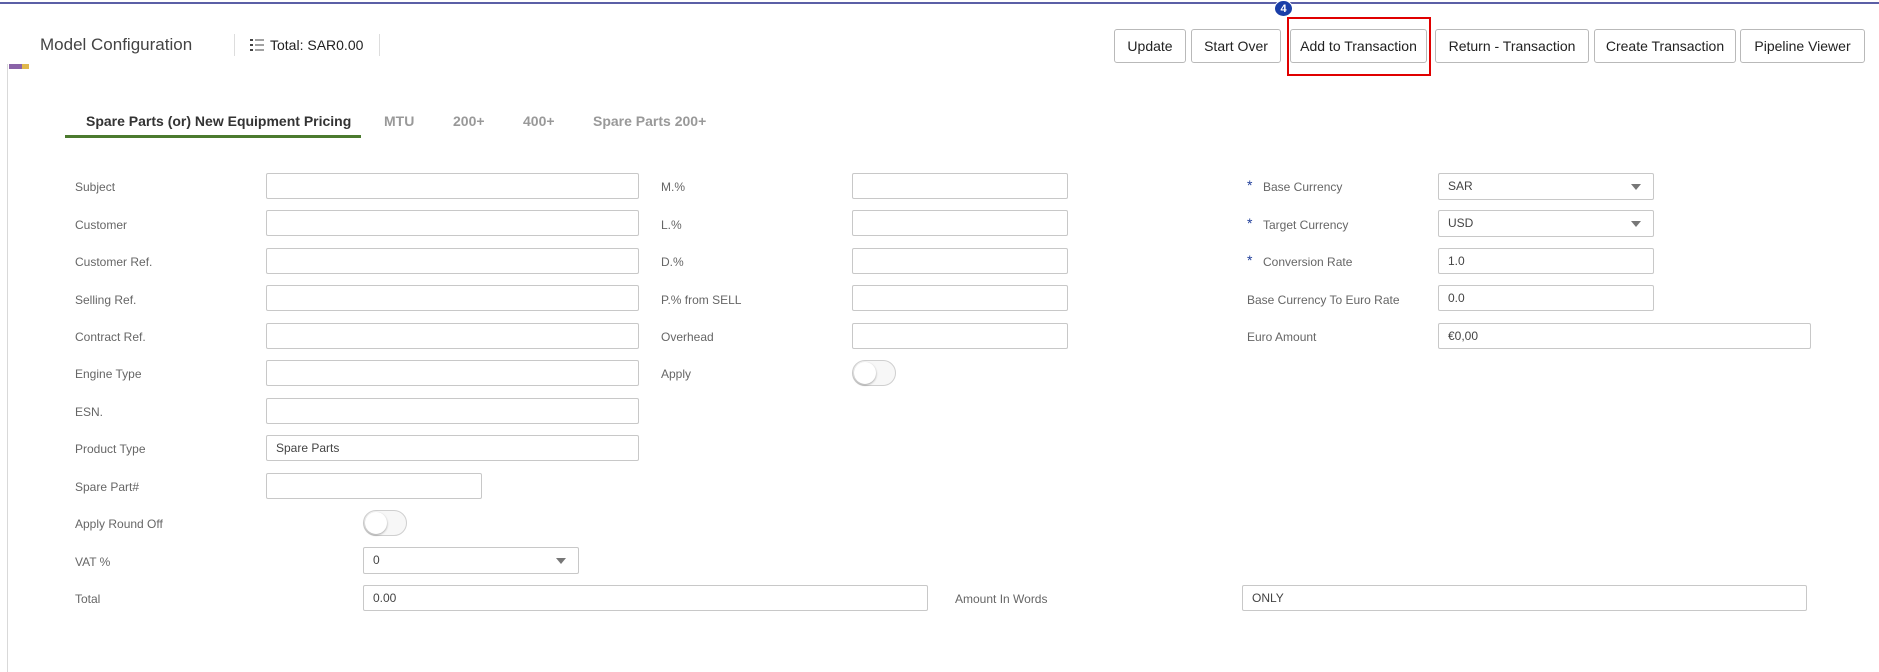  Describe the element at coordinates (108, 374) in the screenshot. I see `engine-type-label: Engine Type` at that location.